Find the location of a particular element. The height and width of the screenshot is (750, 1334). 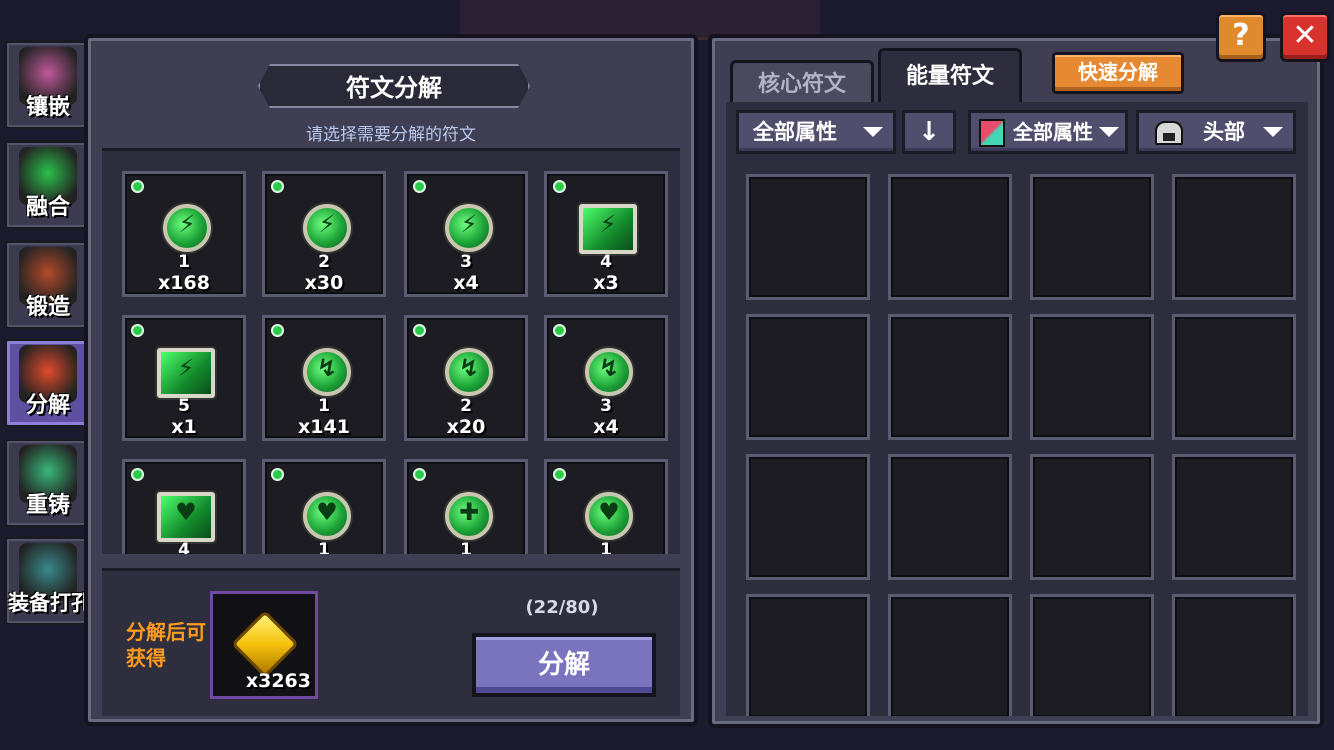

side-tab-label: 重铸 is located at coordinates (47, 505).